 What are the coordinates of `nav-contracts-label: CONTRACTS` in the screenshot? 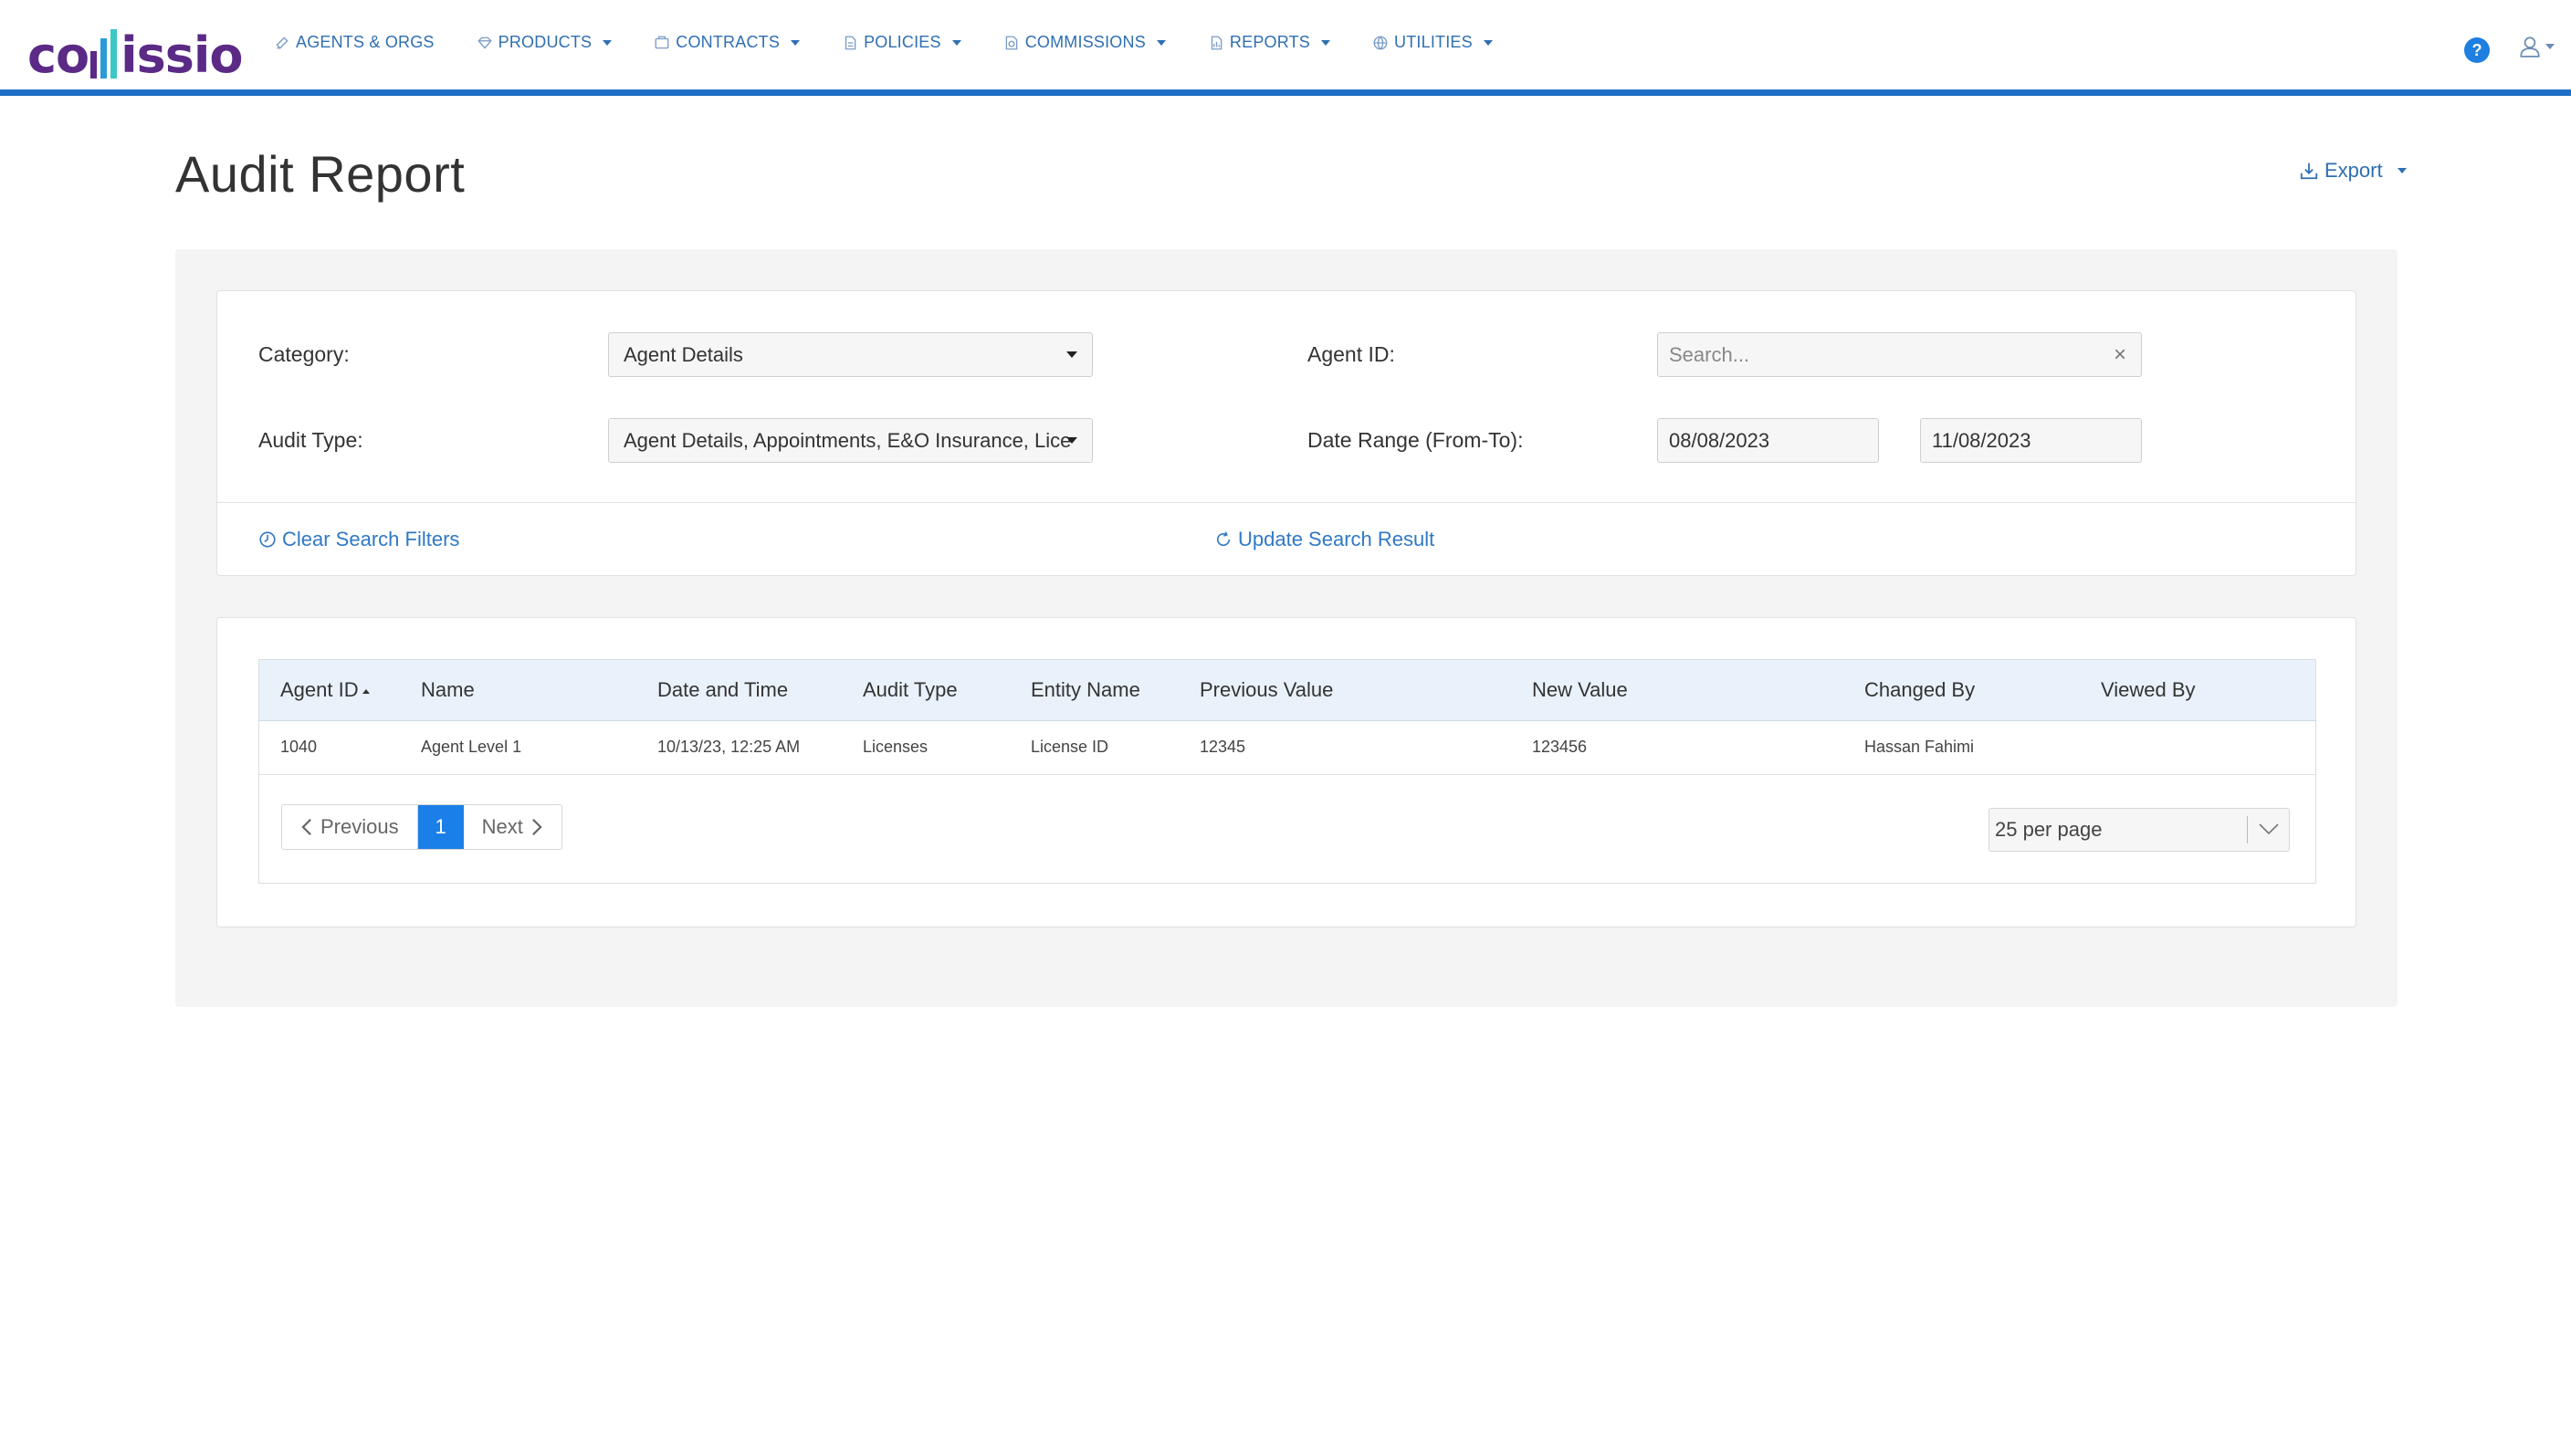 It's located at (728, 42).